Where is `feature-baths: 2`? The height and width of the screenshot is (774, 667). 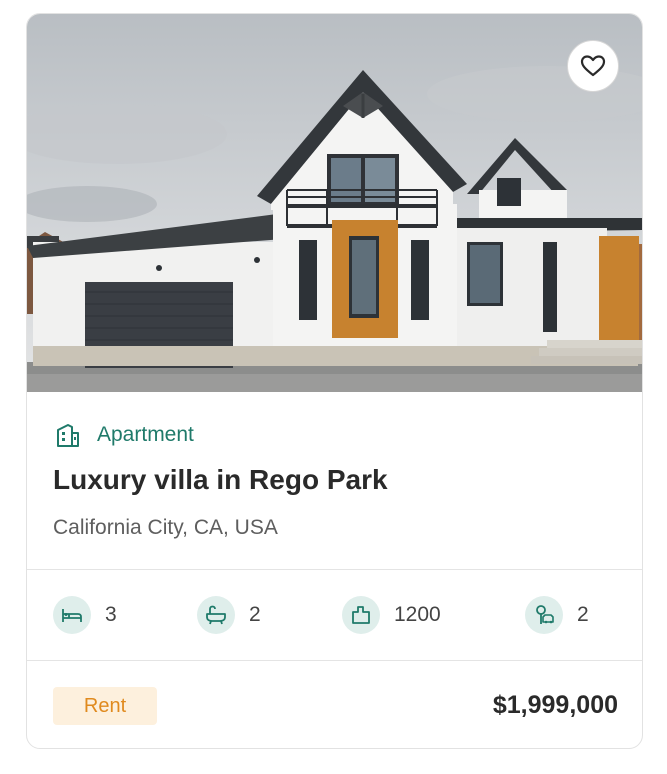 feature-baths: 2 is located at coordinates (229, 615).